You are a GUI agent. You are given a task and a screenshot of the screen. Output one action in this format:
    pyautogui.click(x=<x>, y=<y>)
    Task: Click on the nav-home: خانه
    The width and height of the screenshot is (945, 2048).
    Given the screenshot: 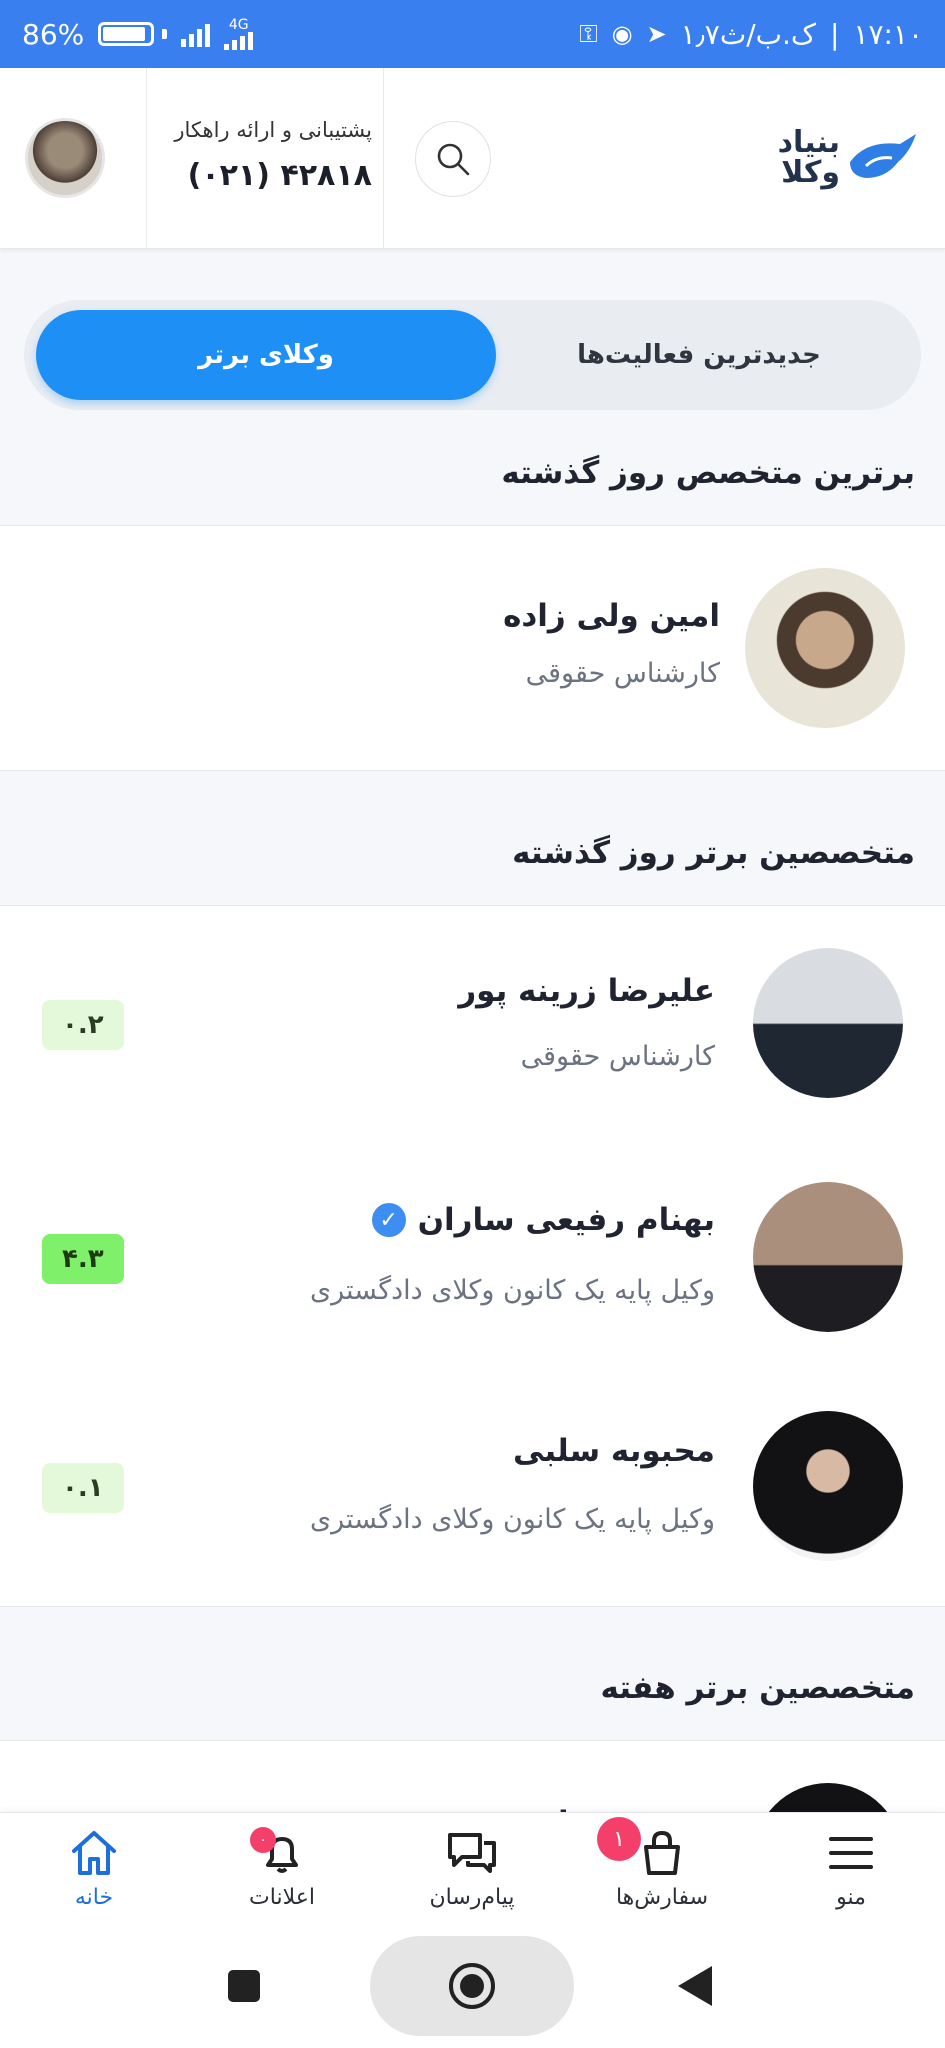 What is the action you would take?
    pyautogui.click(x=94, y=1866)
    